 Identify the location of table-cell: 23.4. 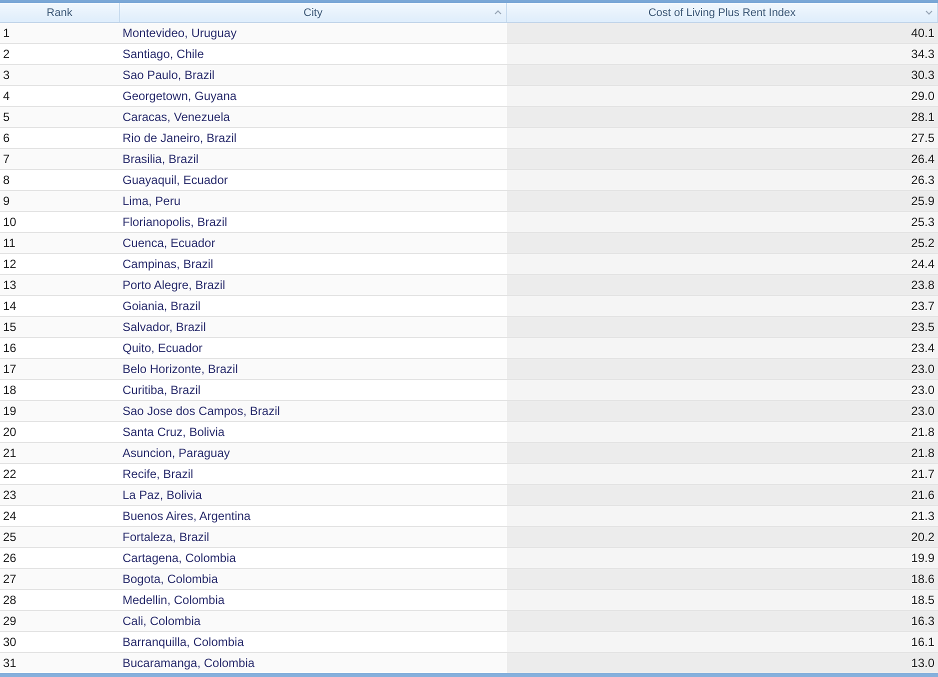
(922, 348).